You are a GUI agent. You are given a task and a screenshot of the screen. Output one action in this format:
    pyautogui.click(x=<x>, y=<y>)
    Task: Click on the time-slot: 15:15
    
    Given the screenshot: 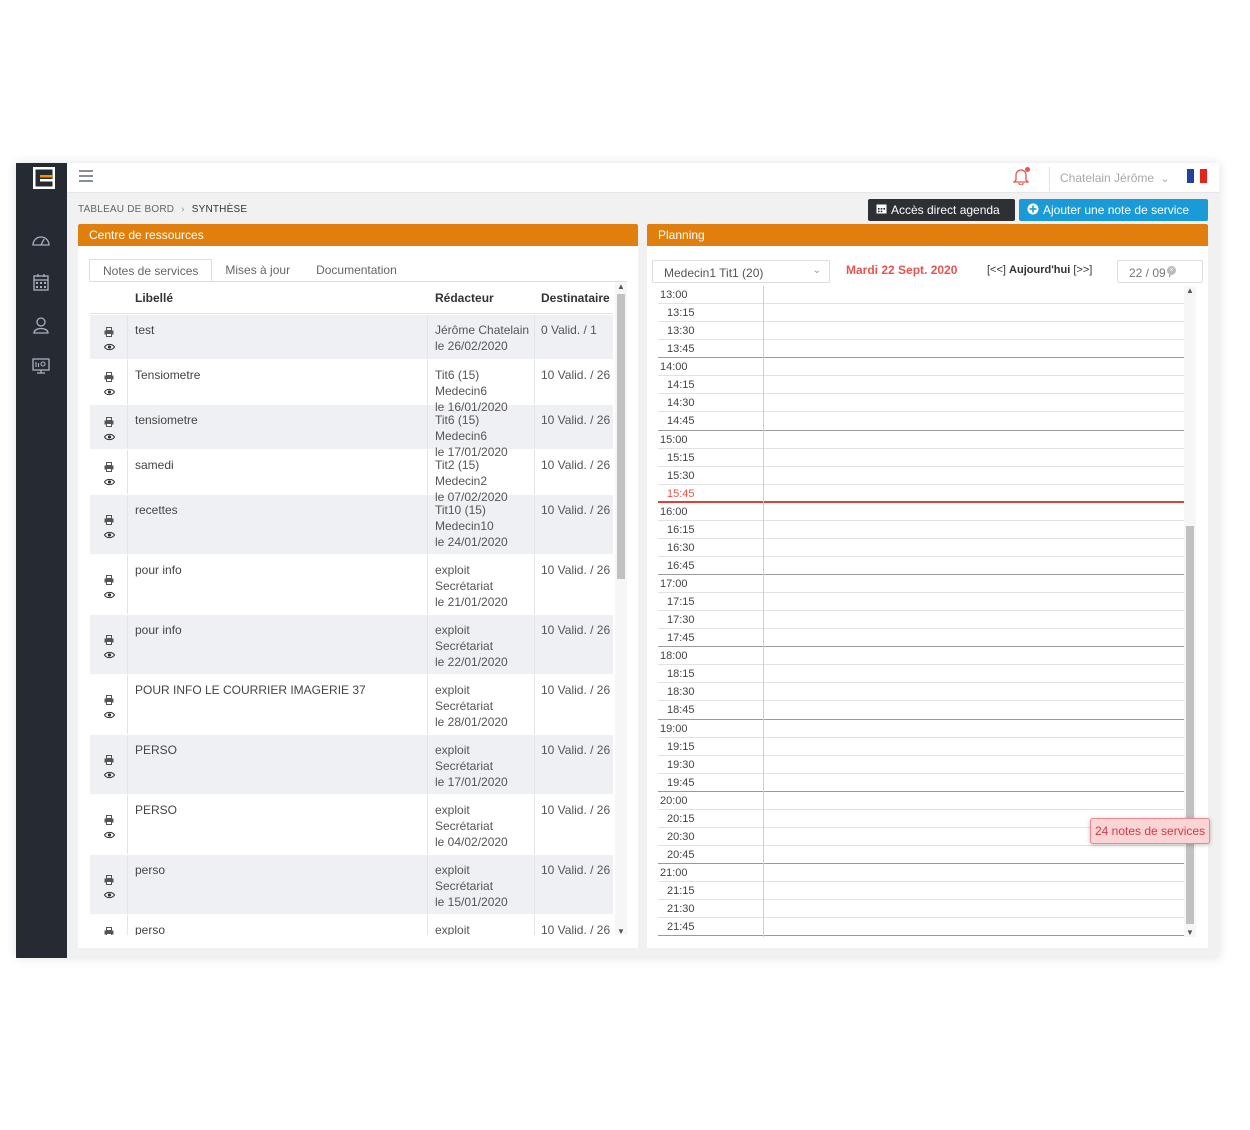 What is the action you would take?
    pyautogui.click(x=921, y=458)
    